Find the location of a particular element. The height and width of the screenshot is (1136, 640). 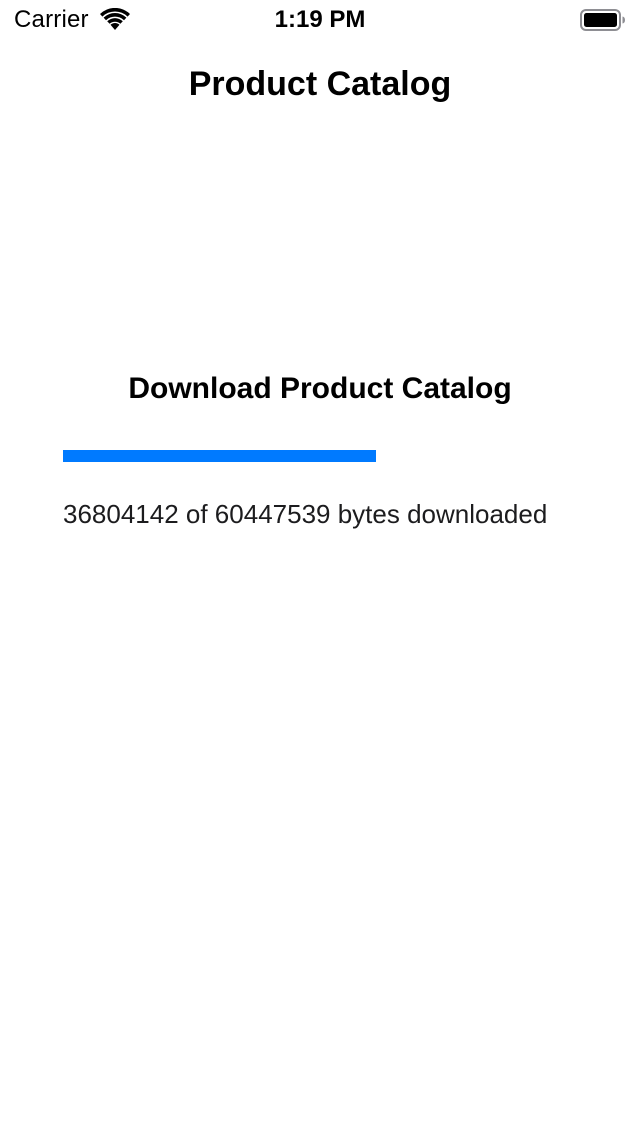

status-bar: Carrier 1:19 PM is located at coordinates (320, 20).